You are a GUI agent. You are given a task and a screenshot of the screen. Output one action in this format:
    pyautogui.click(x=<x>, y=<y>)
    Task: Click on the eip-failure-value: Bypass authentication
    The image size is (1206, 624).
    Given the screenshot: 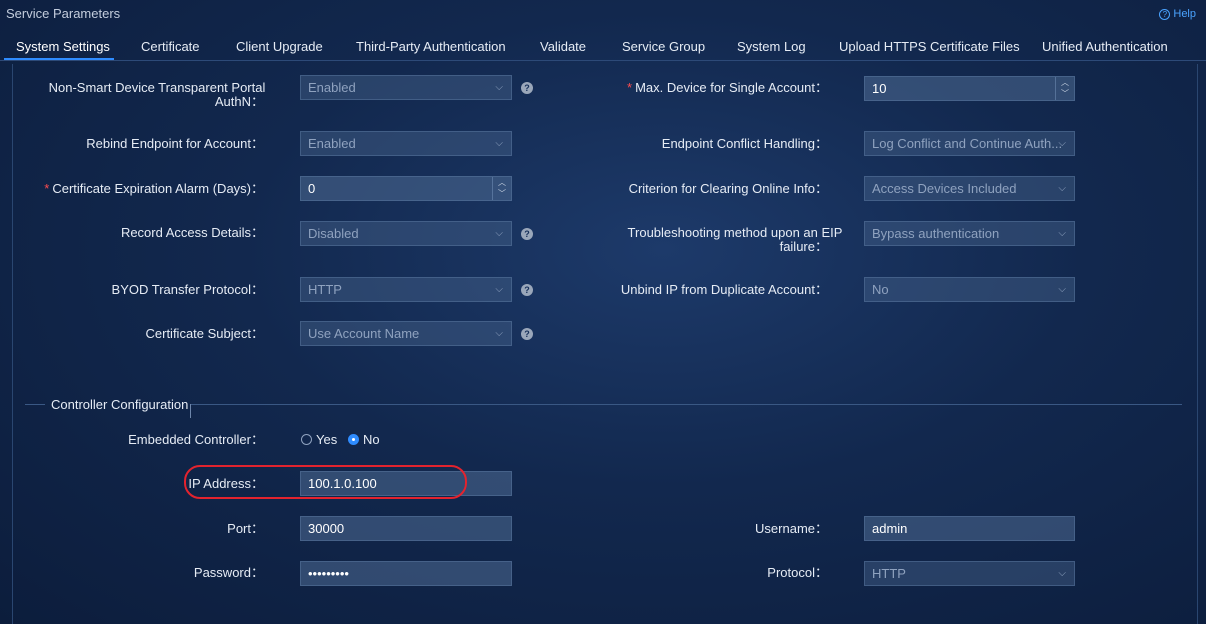 What is the action you would take?
    pyautogui.click(x=936, y=233)
    